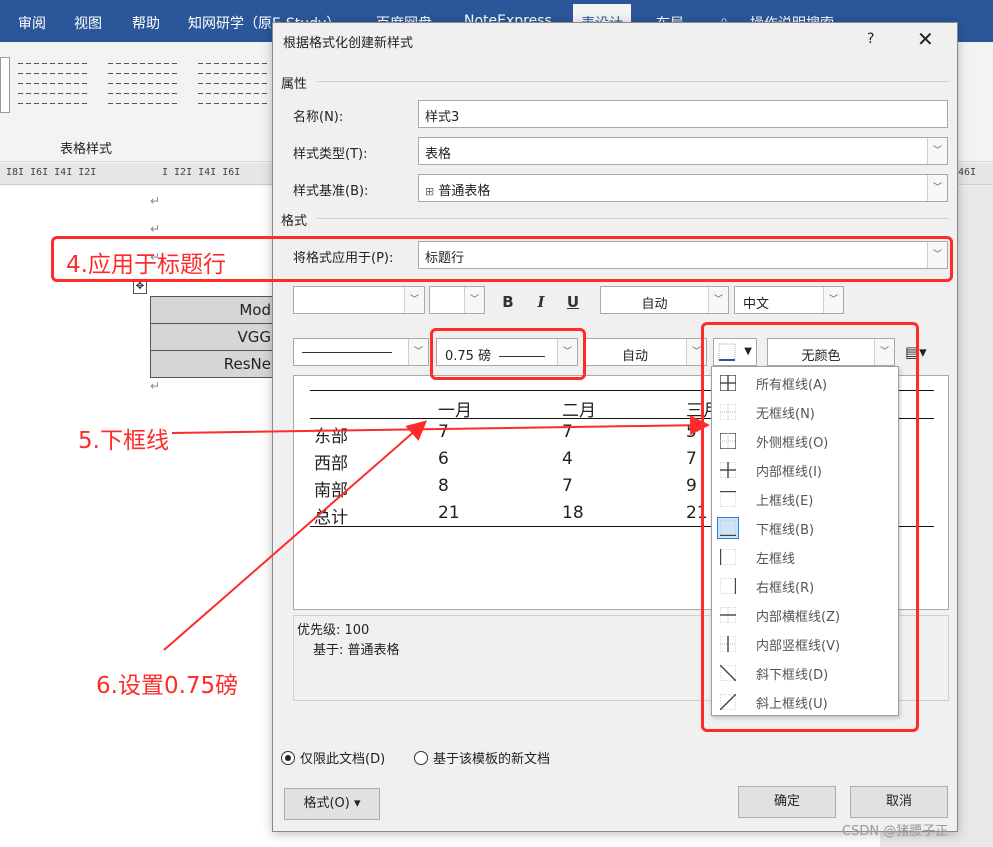 This screenshot has width=993, height=847. Describe the element at coordinates (295, 535) in the screenshot. I see `arrow-step6` at that location.